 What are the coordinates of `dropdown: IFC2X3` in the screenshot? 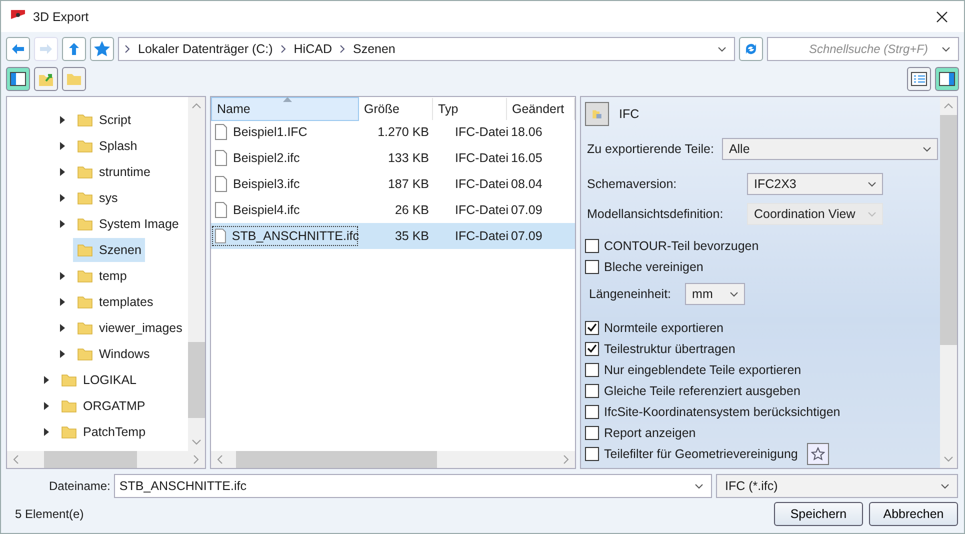 It's located at (815, 184).